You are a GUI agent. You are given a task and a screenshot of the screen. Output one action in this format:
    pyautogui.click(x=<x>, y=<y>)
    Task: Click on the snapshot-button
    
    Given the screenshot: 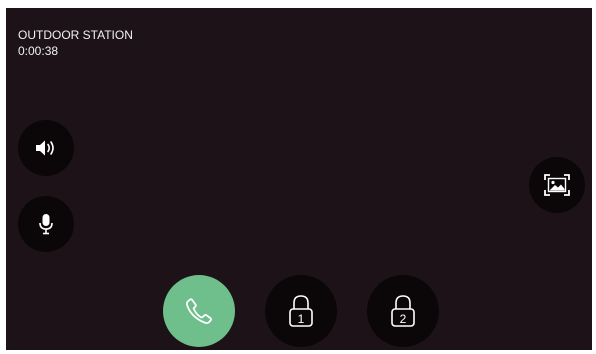 What is the action you would take?
    pyautogui.click(x=557, y=185)
    